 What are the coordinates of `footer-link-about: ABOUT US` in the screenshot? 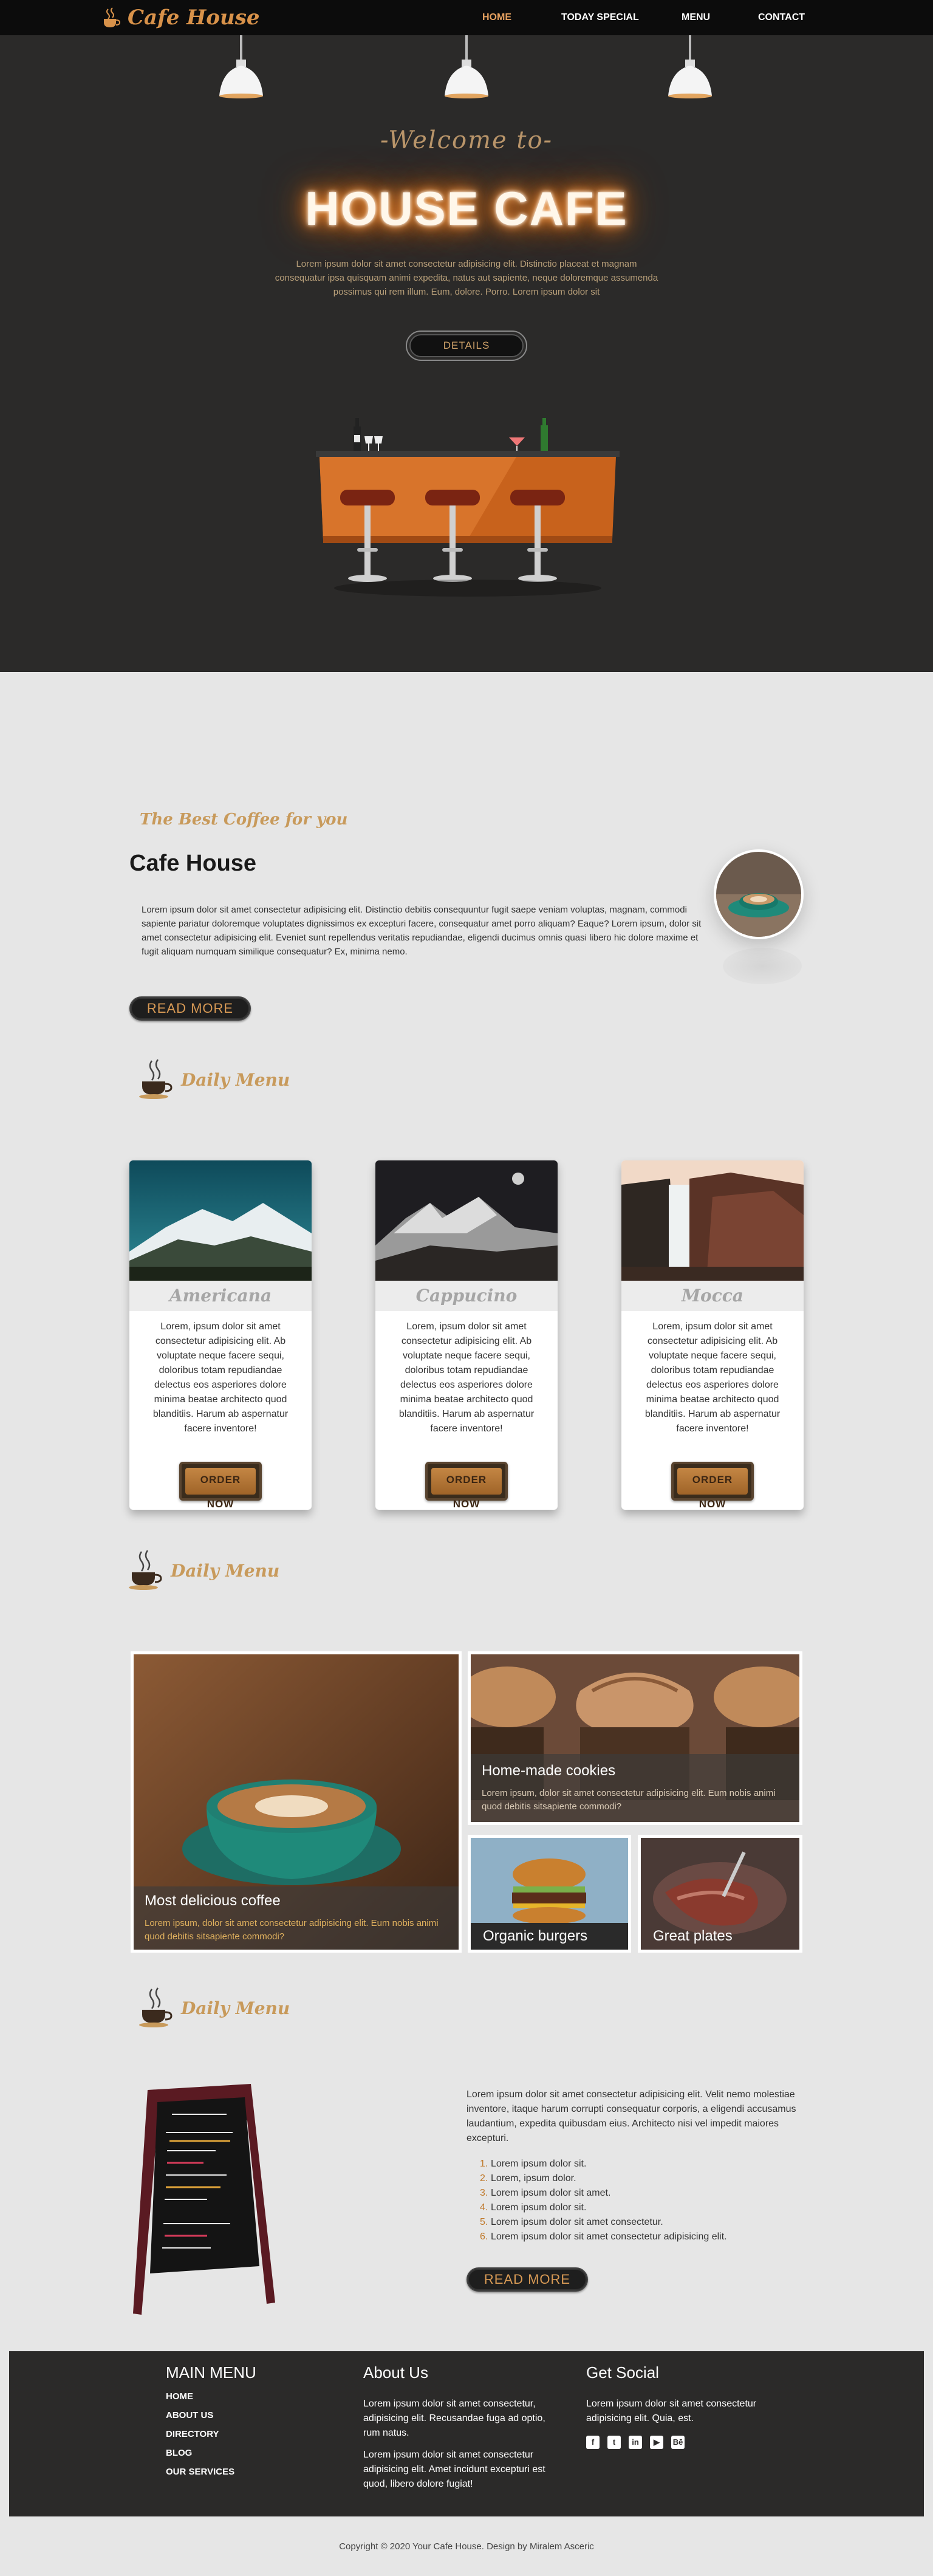 It's located at (211, 2415).